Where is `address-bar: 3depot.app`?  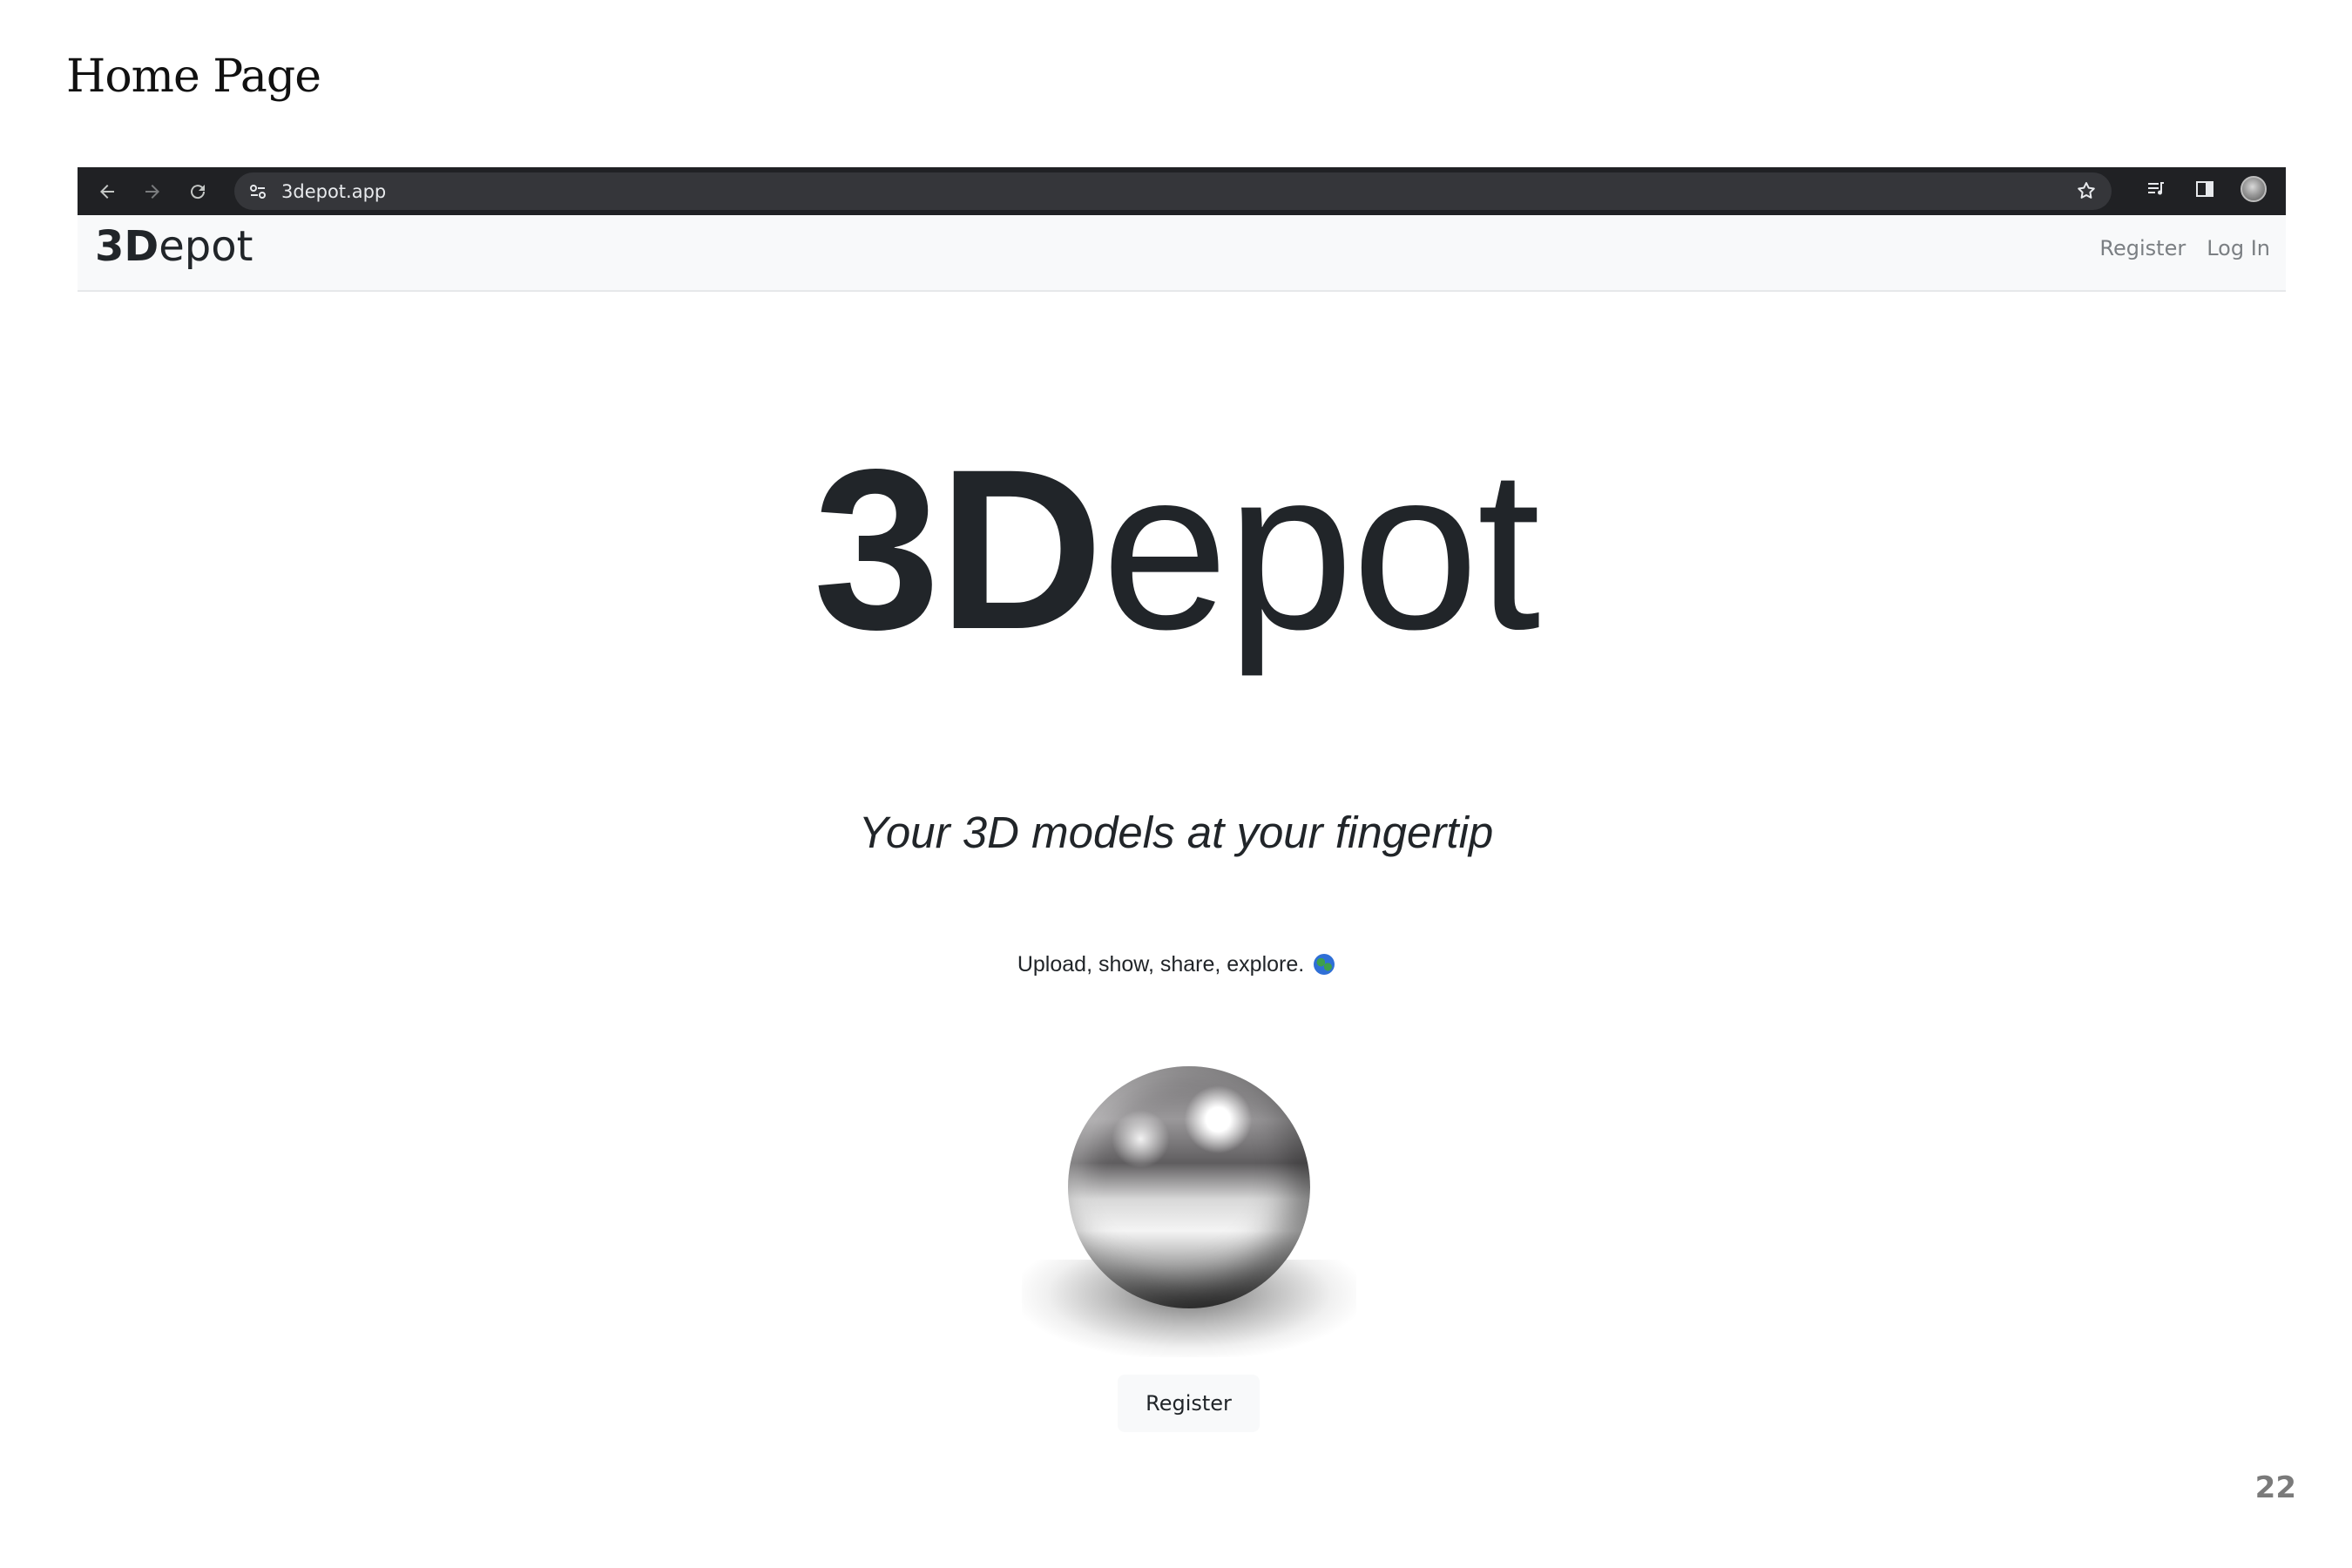
address-bar: 3depot.app is located at coordinates (1173, 191).